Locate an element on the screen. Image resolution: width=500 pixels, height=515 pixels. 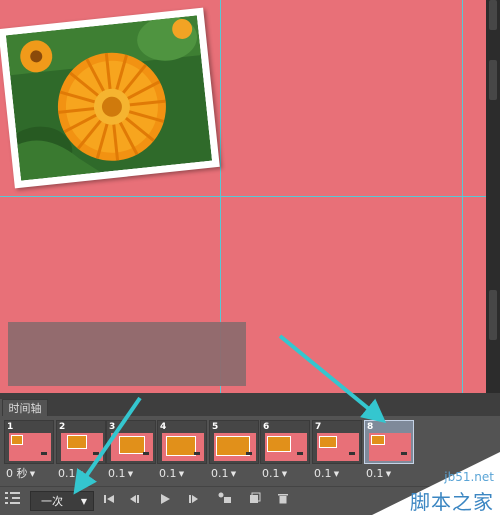
loop-options-select: 一次 ▼ is located at coordinates (62, 501).